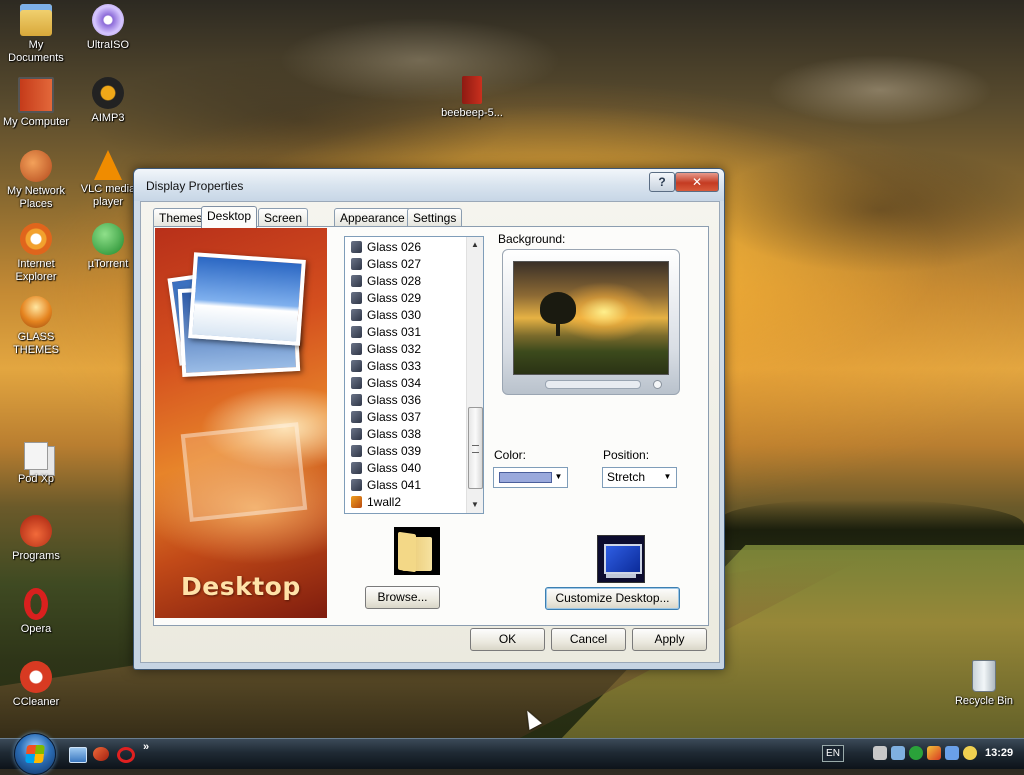 This screenshot has height=775, width=1024. Describe the element at coordinates (36, 253) in the screenshot. I see `desktop-icon-internet-explorer: Internet Explorer` at that location.